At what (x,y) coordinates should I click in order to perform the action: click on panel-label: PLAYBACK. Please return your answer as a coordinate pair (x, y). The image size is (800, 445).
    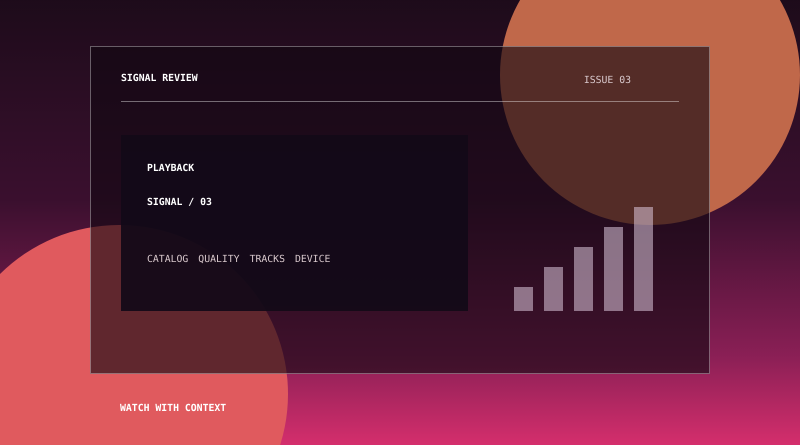
    Looking at the image, I should click on (171, 168).